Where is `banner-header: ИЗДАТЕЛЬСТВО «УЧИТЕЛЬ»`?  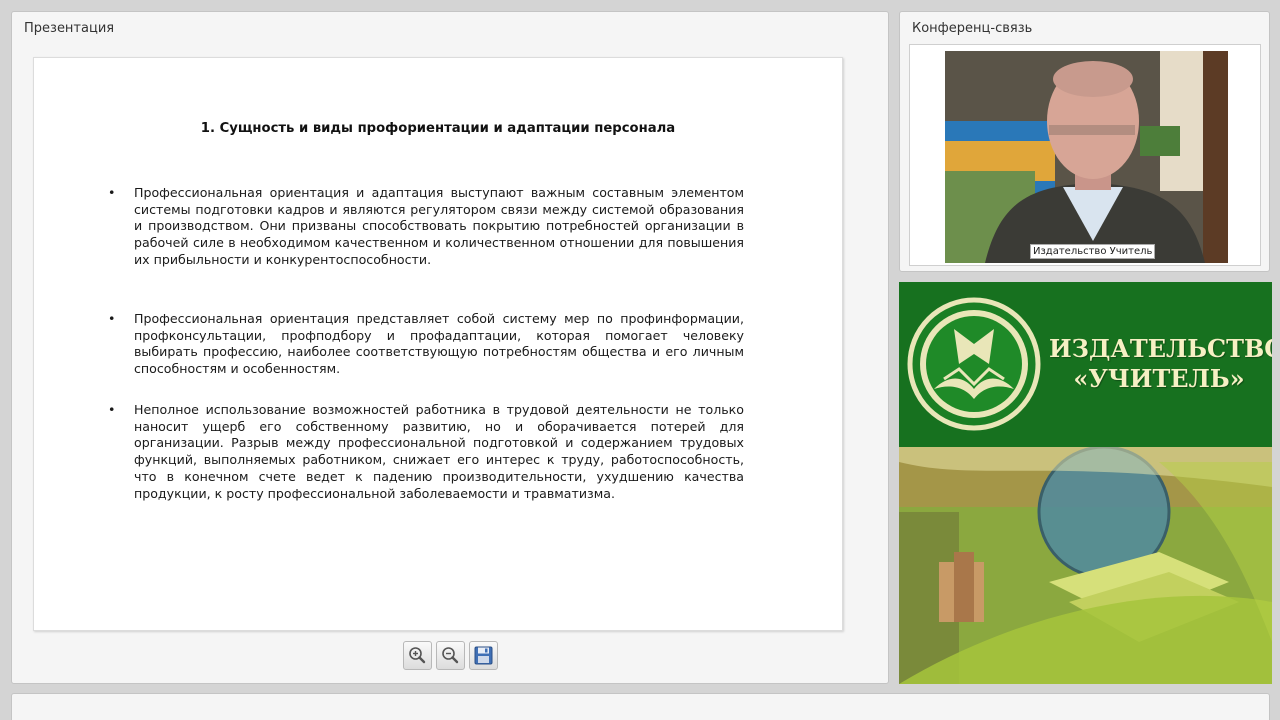 banner-header: ИЗДАТЕЛЬСТВО «УЧИТЕЛЬ» is located at coordinates (1085, 364).